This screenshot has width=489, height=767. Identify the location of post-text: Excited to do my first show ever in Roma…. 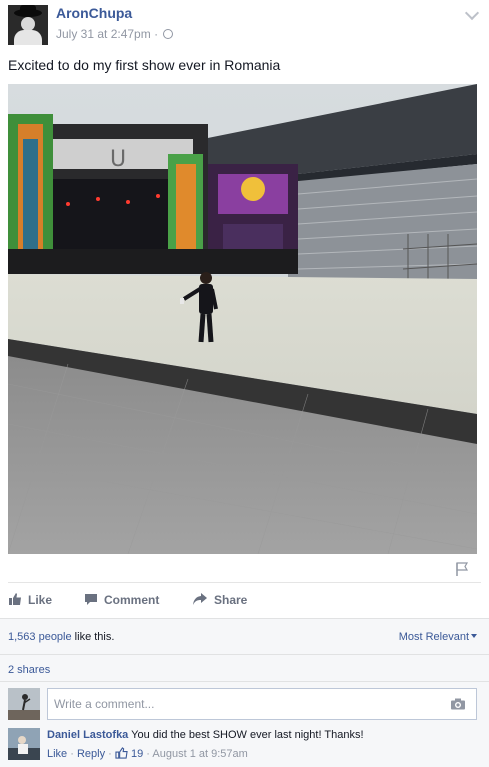
(144, 65).